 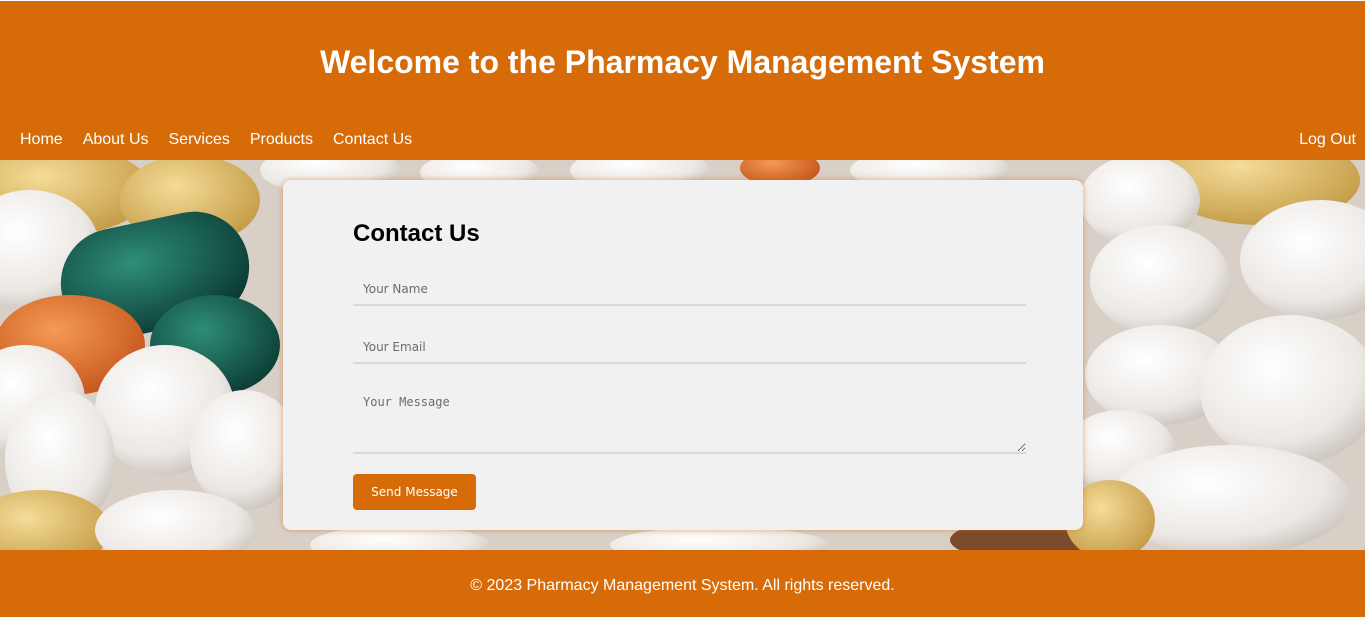 What do you see at coordinates (1327, 140) in the screenshot?
I see `logout-link: Log Out` at bounding box center [1327, 140].